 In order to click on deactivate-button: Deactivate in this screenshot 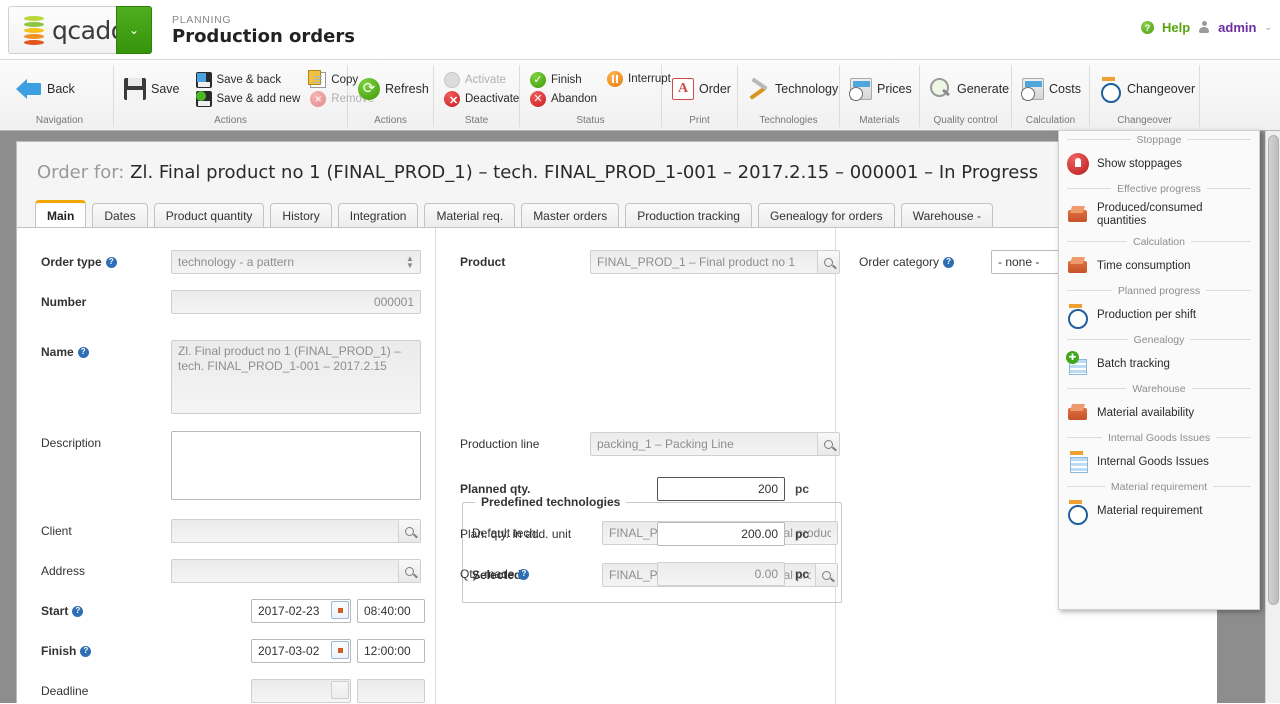, I will do `click(482, 98)`.